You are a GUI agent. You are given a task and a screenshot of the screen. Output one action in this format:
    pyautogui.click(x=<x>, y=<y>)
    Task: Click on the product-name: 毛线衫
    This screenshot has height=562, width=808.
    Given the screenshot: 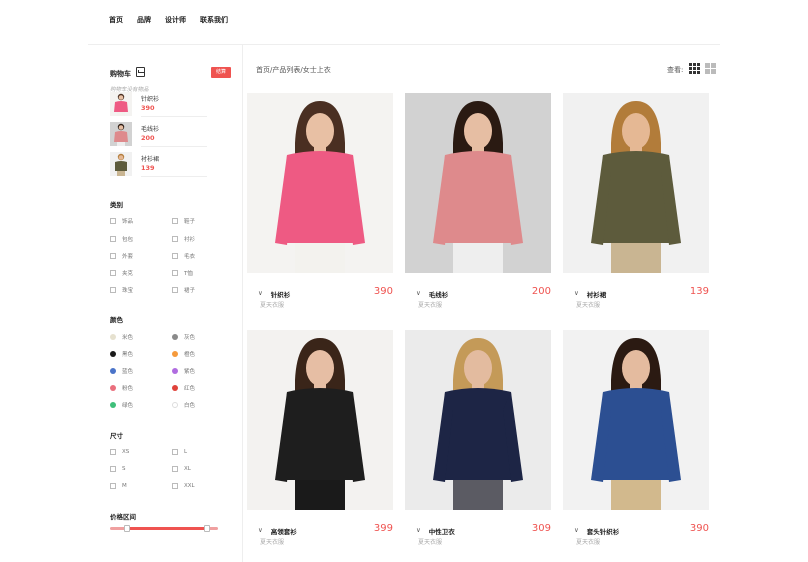 What is the action you would take?
    pyautogui.click(x=438, y=295)
    